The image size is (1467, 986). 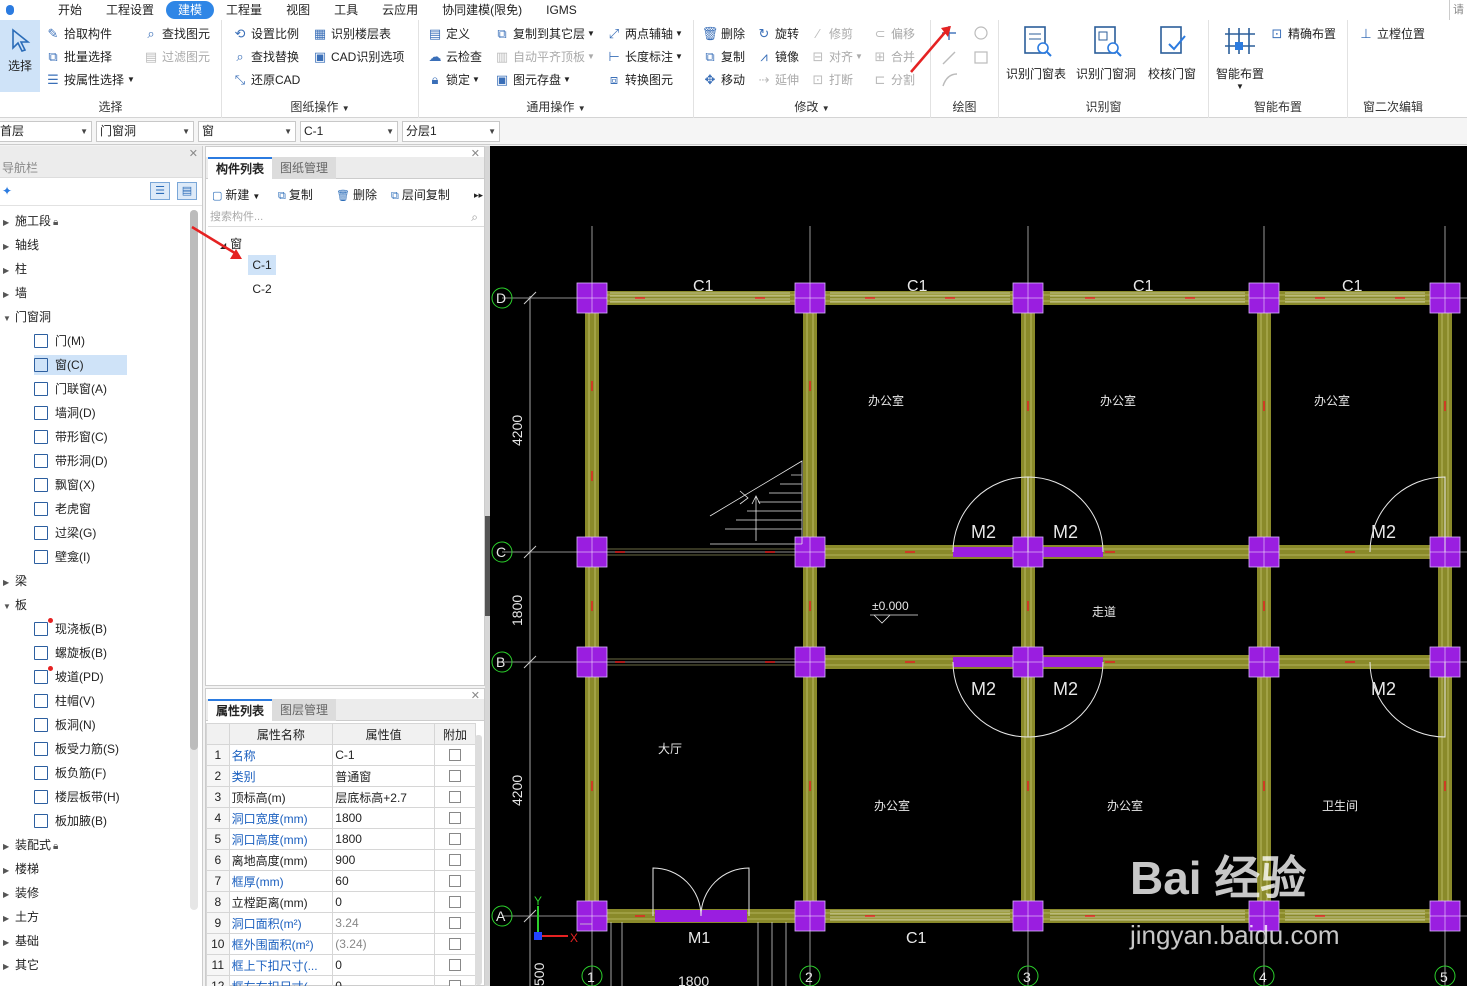 I want to click on category-select: 门窗洞 ▼, so click(x=145, y=131).